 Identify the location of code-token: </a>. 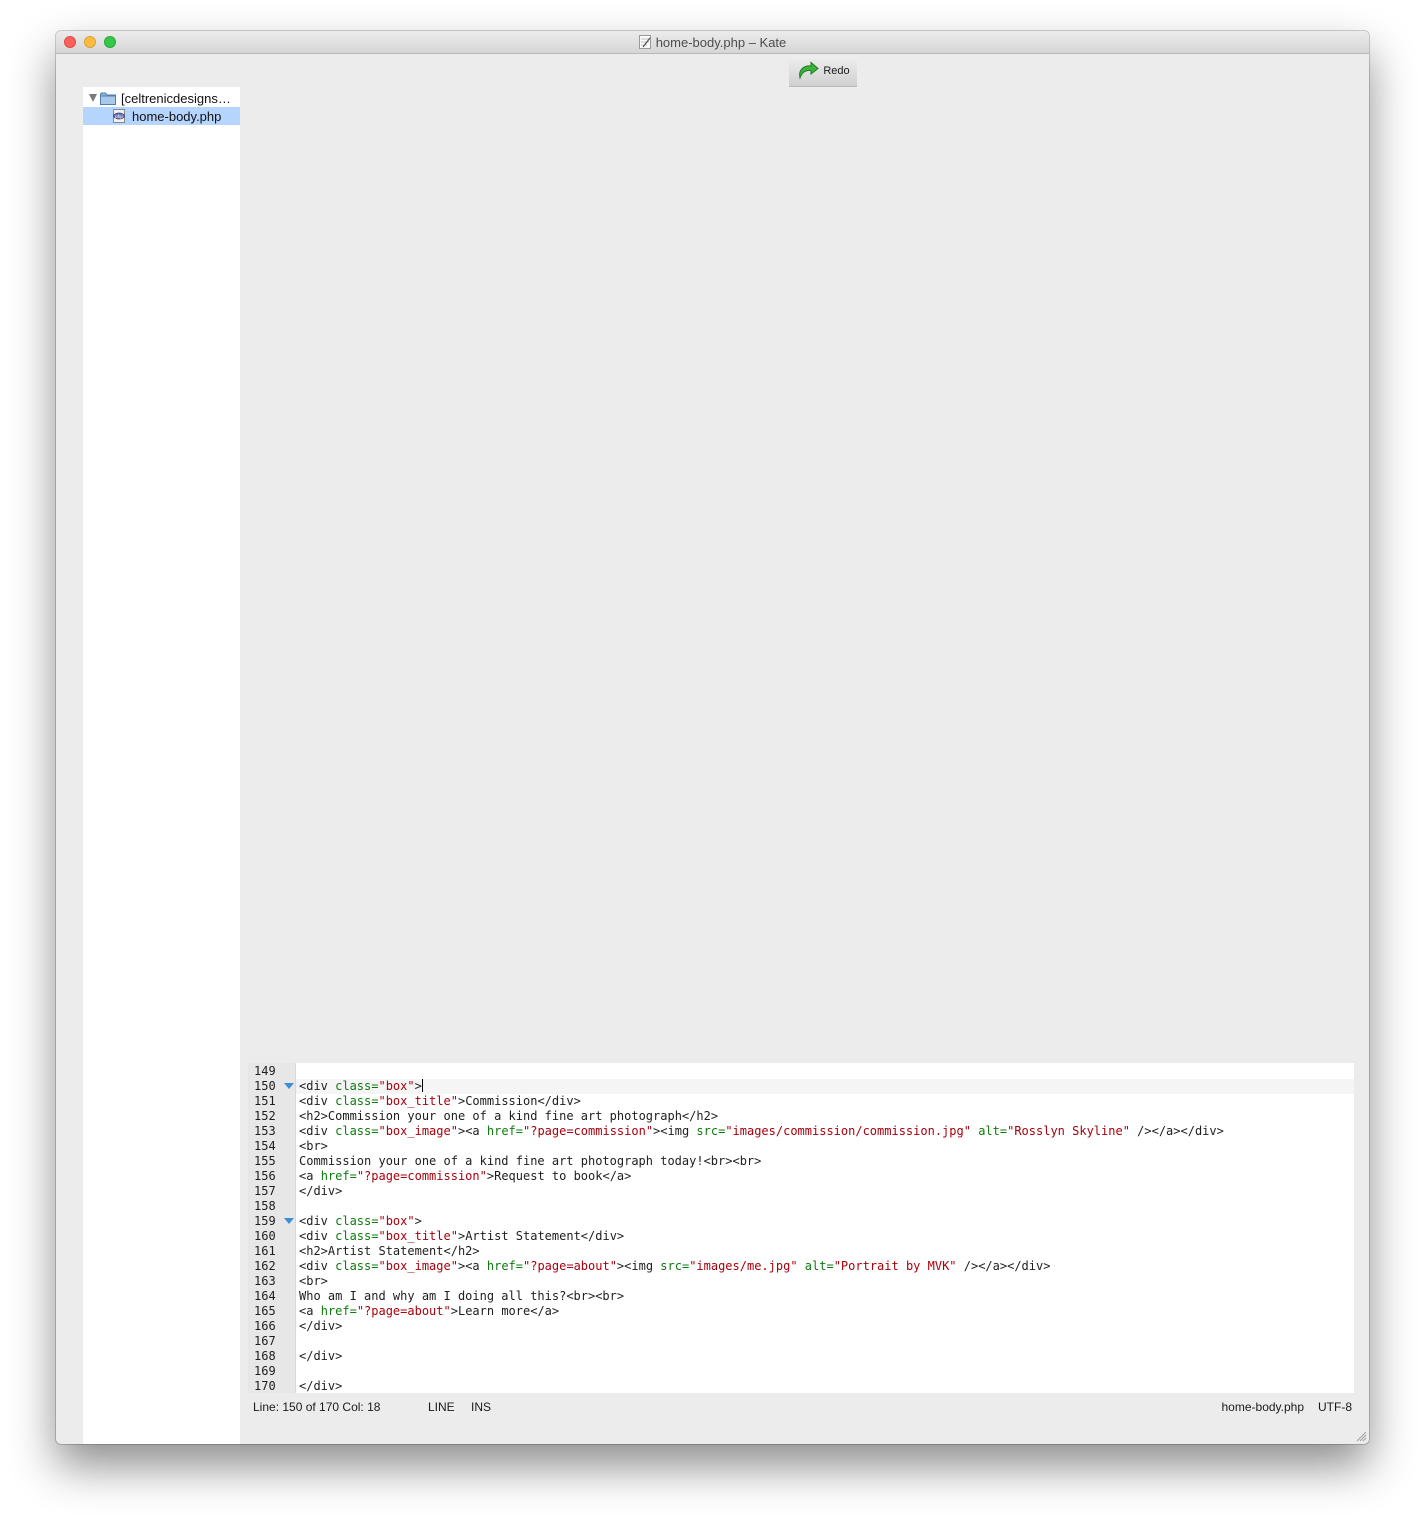
(545, 1311).